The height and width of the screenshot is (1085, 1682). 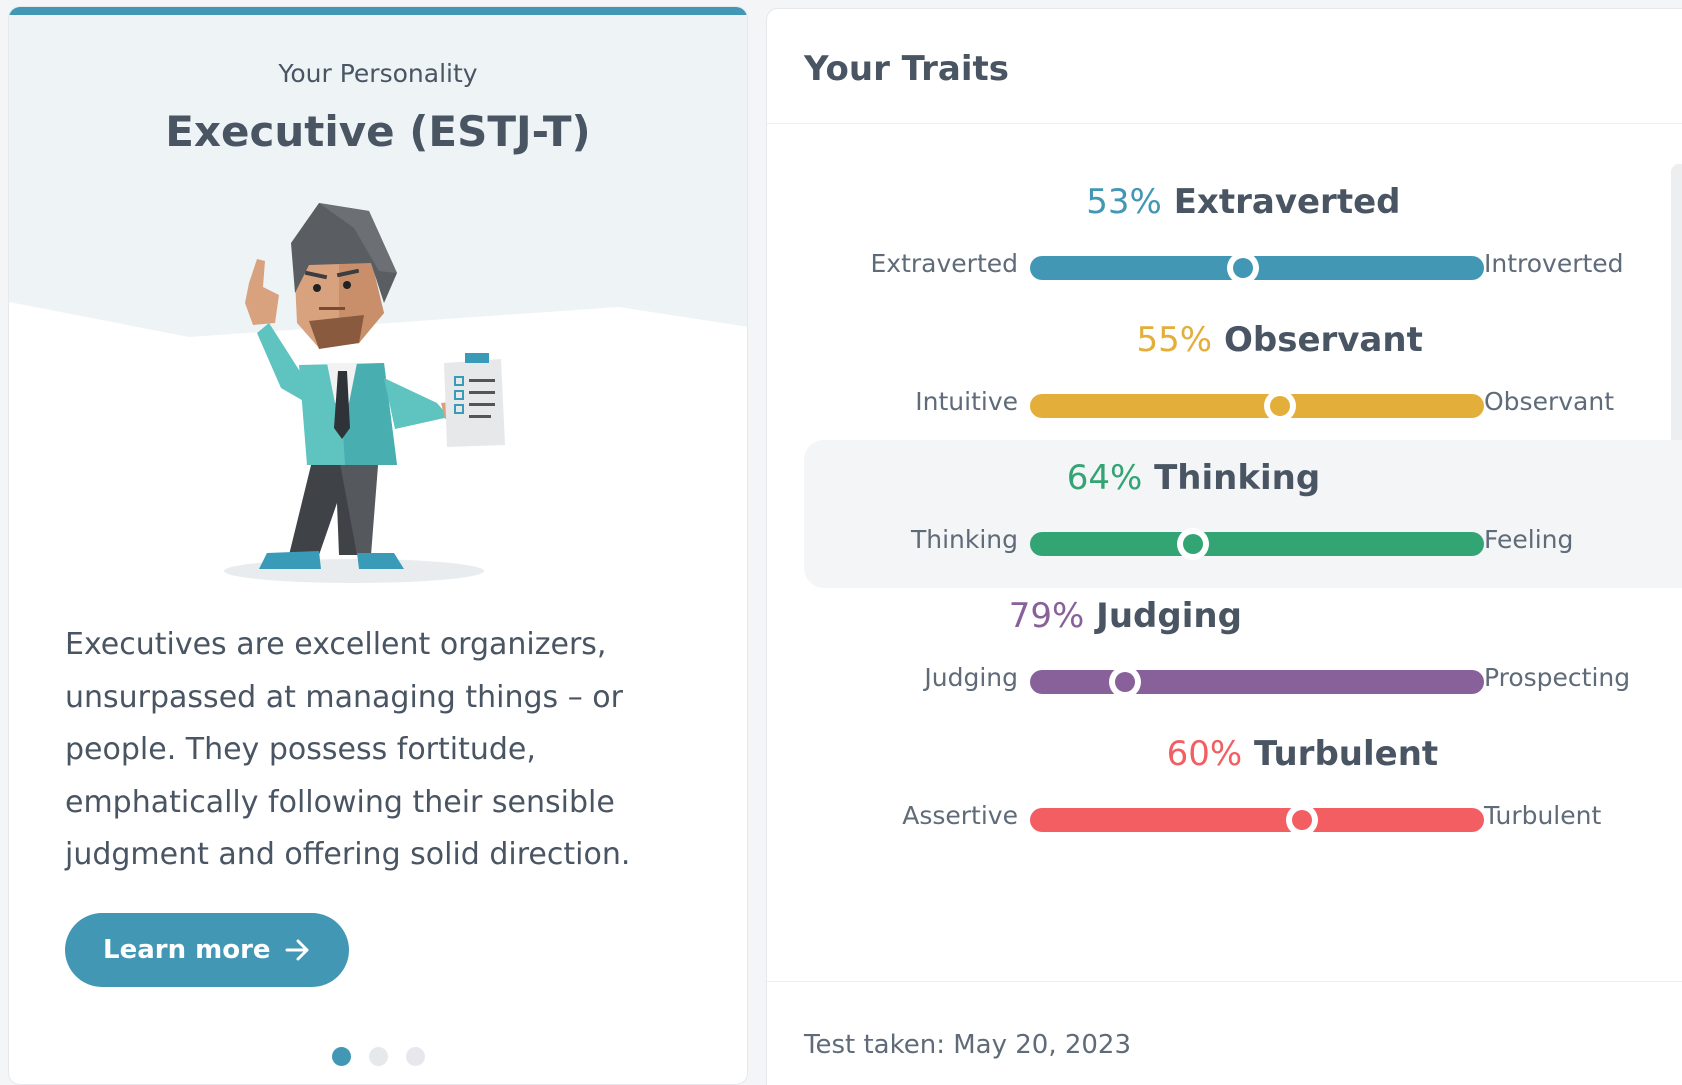 What do you see at coordinates (1529, 539) in the screenshot?
I see `trait-right-label: Feeling` at bounding box center [1529, 539].